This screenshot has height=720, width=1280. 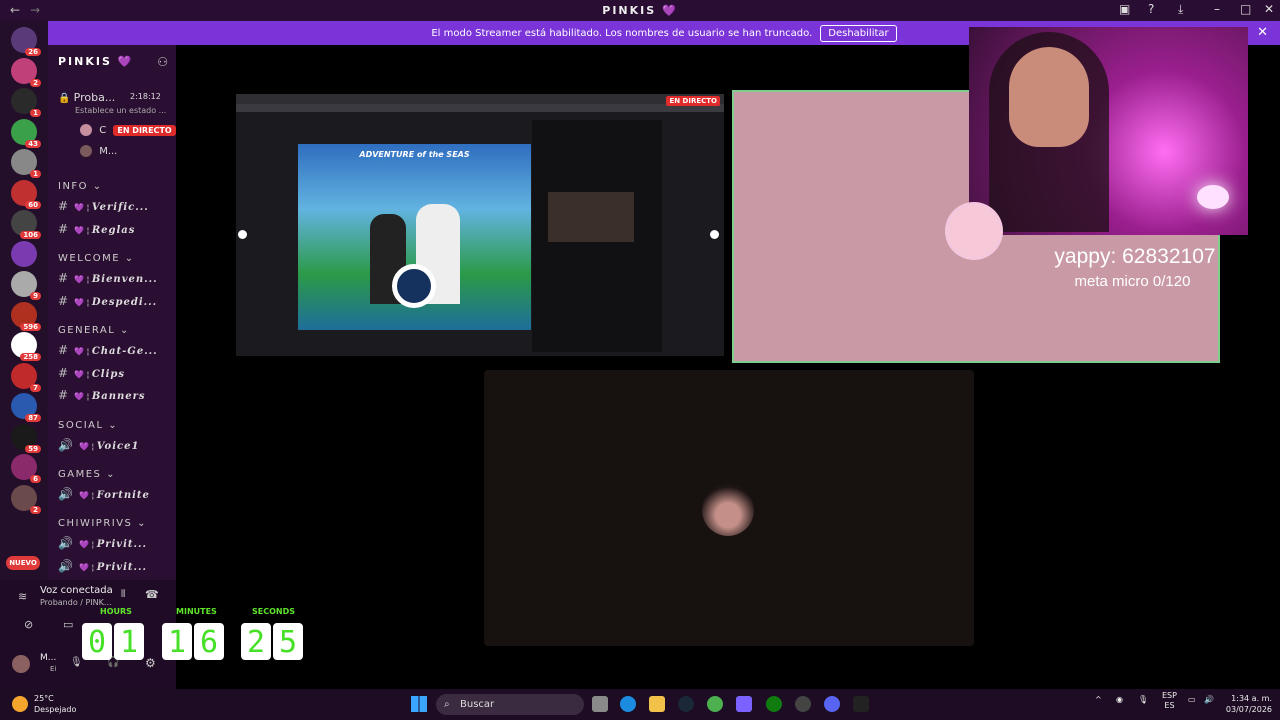 What do you see at coordinates (76, 590) in the screenshot?
I see `voice-connected-title: Voz conectada` at bounding box center [76, 590].